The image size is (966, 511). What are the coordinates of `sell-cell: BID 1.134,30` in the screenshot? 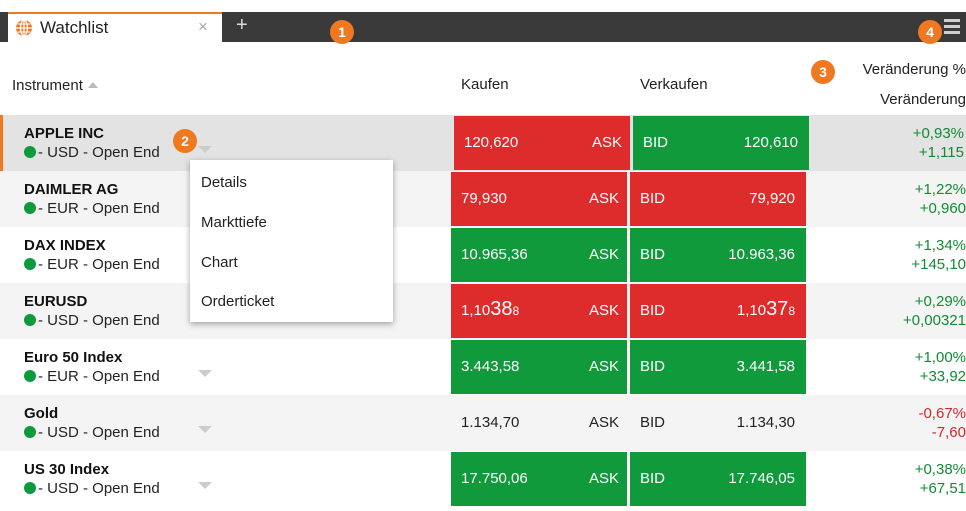 It's located at (718, 423).